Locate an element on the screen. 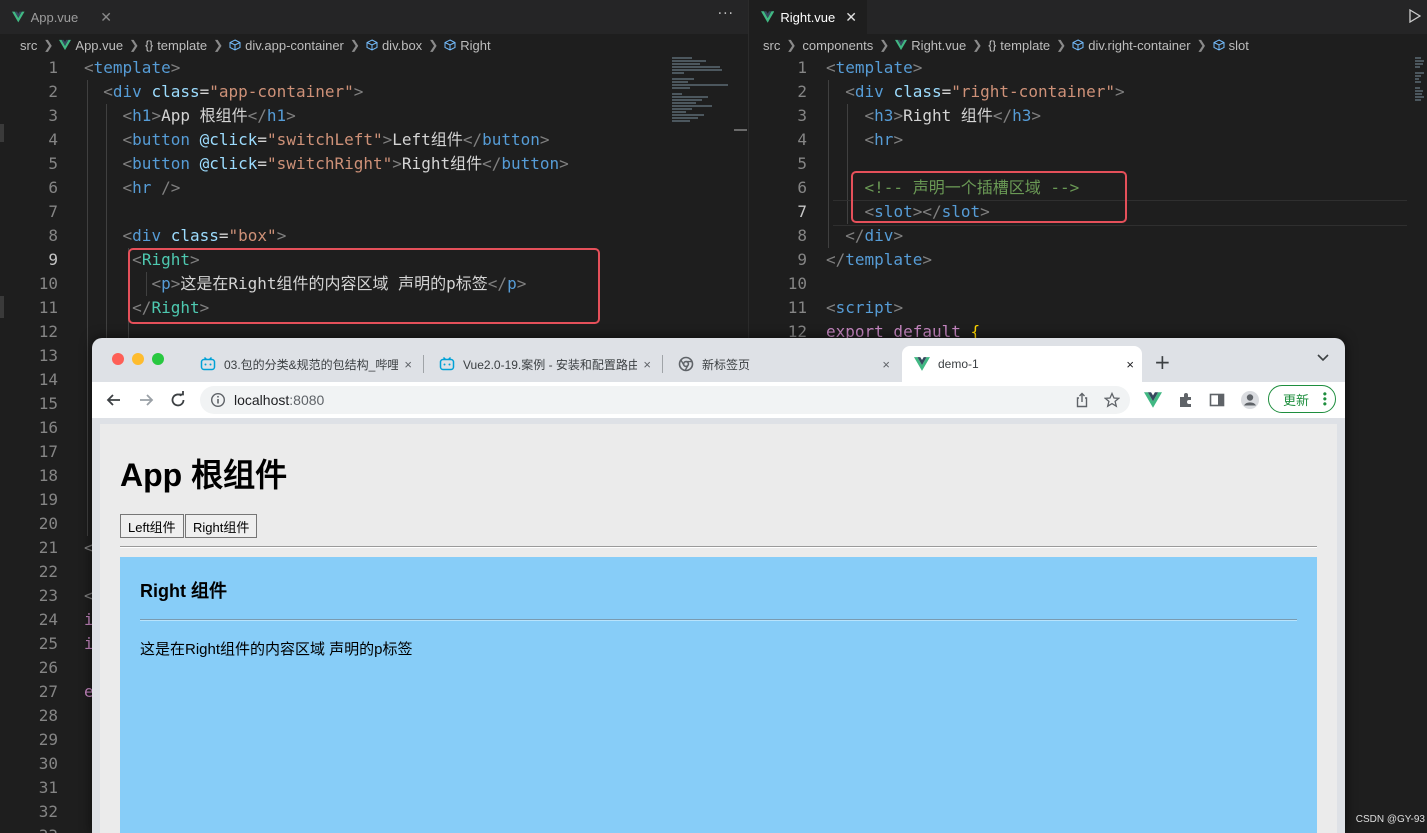 This screenshot has height=833, width=1427. line-number: 30 is located at coordinates (48, 763).